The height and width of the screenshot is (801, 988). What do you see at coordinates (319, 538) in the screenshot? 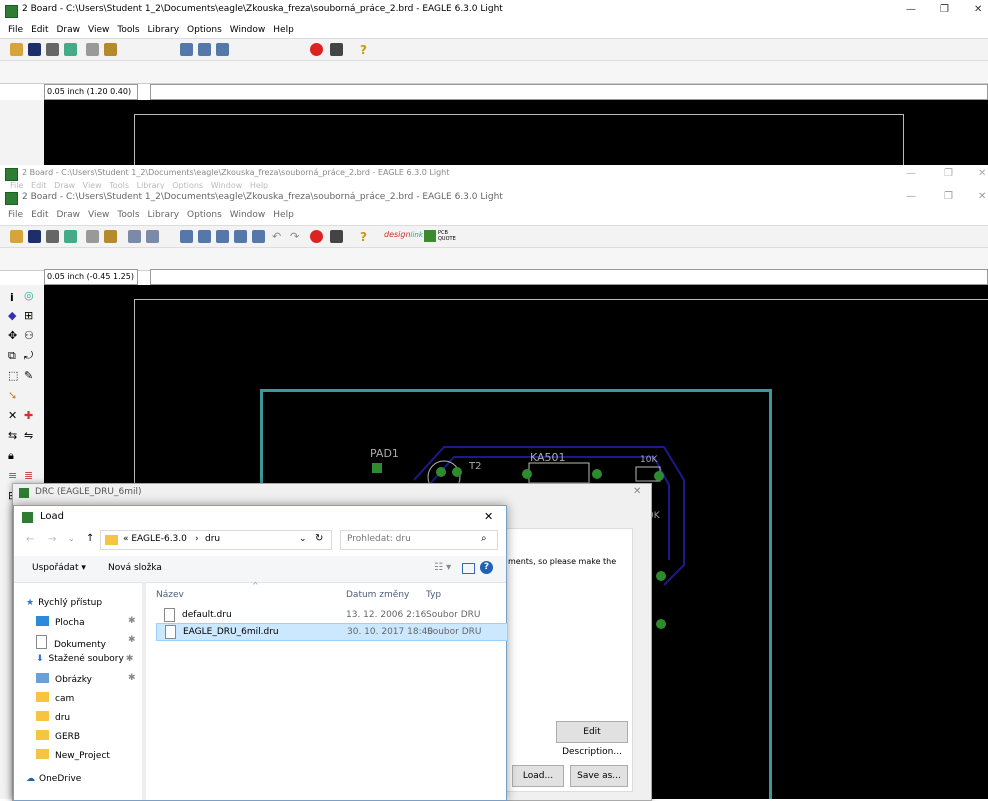
I see `refresh-icon: ↻` at bounding box center [319, 538].